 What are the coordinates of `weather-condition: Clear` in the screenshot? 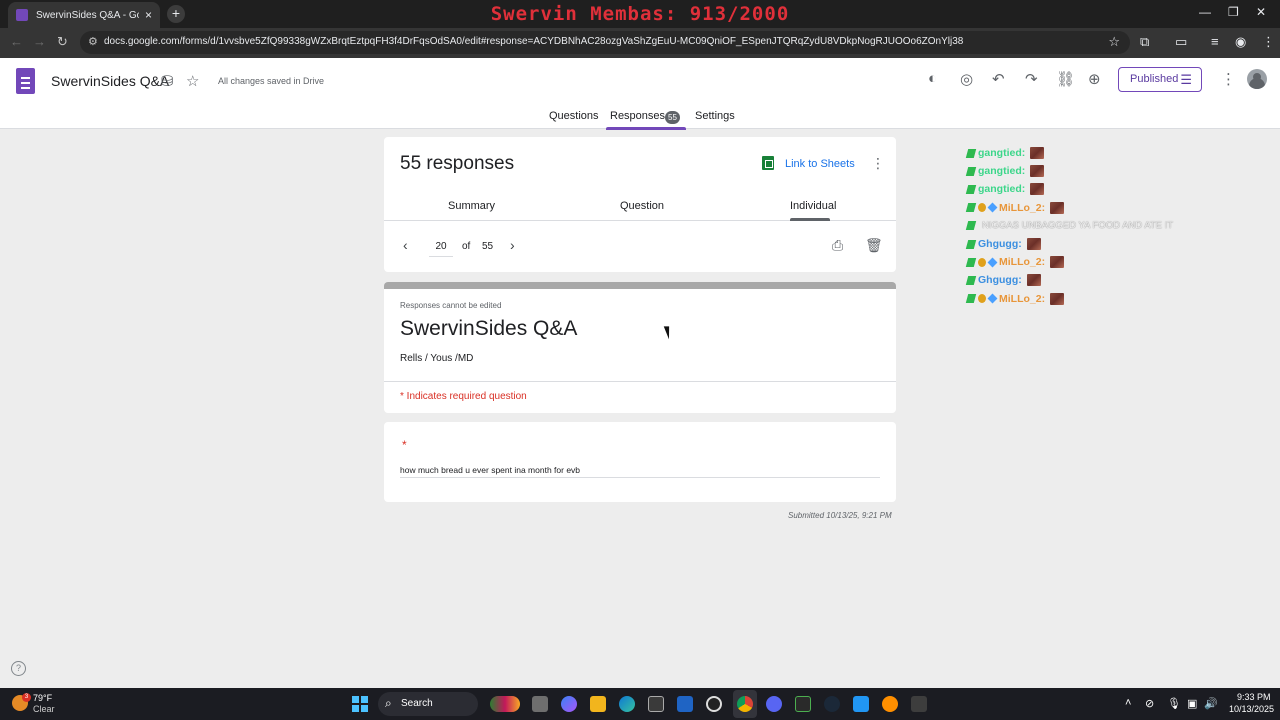 It's located at (44, 709).